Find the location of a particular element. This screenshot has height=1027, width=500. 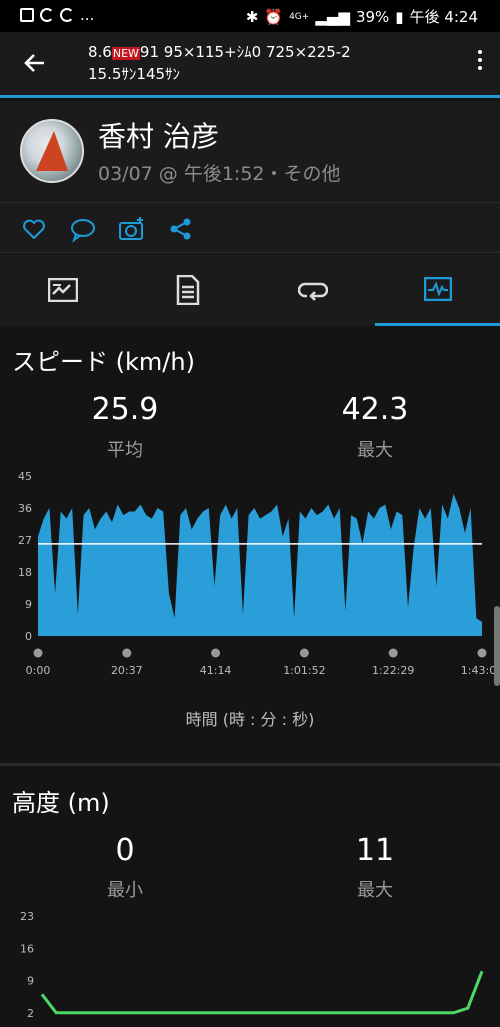

bluetooth-icon: ✱ is located at coordinates (252, 16).